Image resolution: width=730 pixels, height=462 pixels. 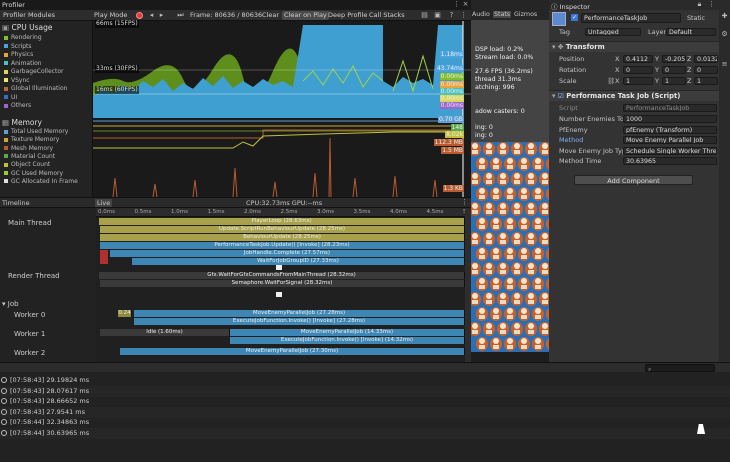 I want to click on profiler-modules-dropdown: Profiler Modules, so click(x=29, y=15).